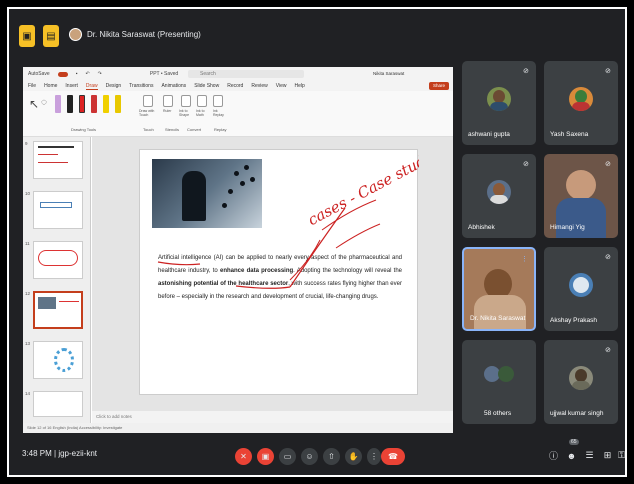  Describe the element at coordinates (100, 74) in the screenshot. I see `redo-icon: ↷` at that location.